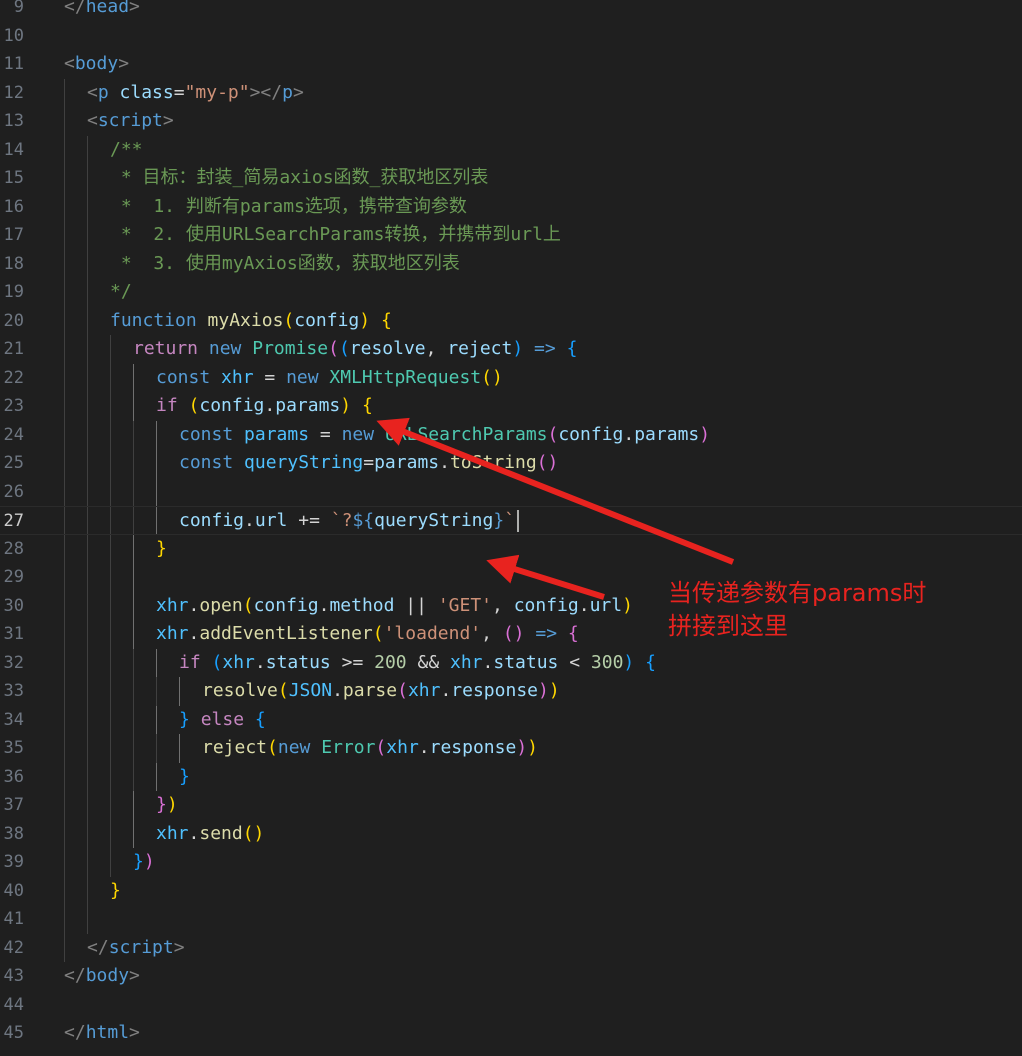 The image size is (1022, 1056). I want to click on annotation-line-1: 当传递参数有params时, so click(797, 593).